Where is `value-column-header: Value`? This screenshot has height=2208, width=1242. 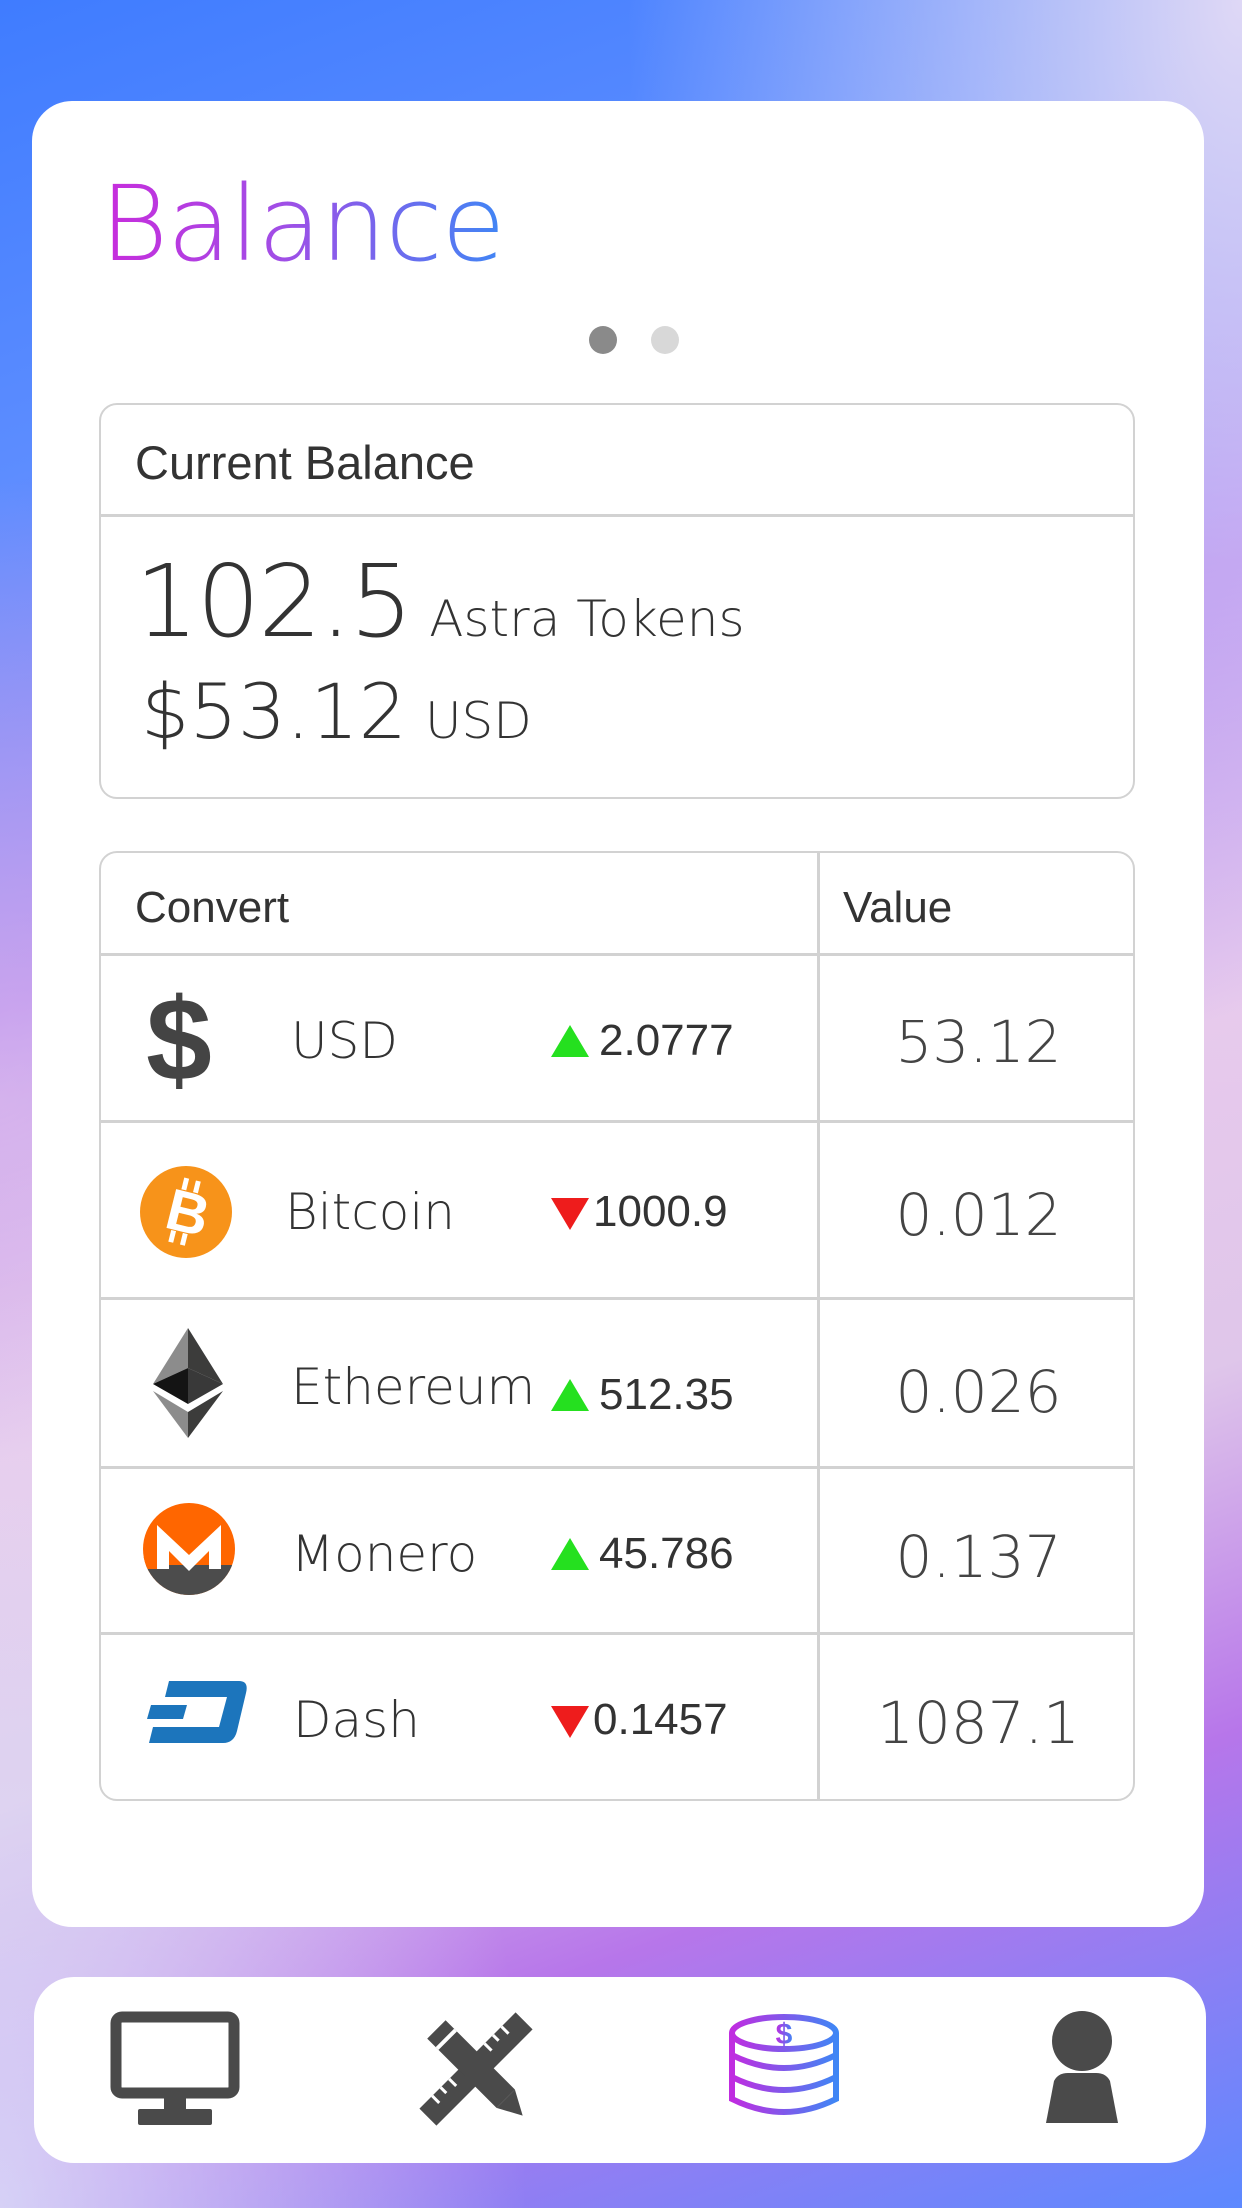
value-column-header: Value is located at coordinates (898, 907).